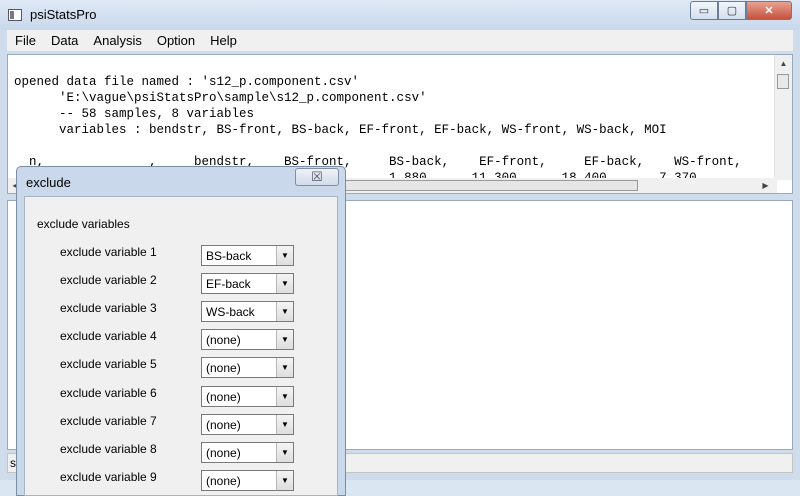 The image size is (800, 496). What do you see at coordinates (488, 185) in the screenshot?
I see `horizontal-scroll-thumb` at bounding box center [488, 185].